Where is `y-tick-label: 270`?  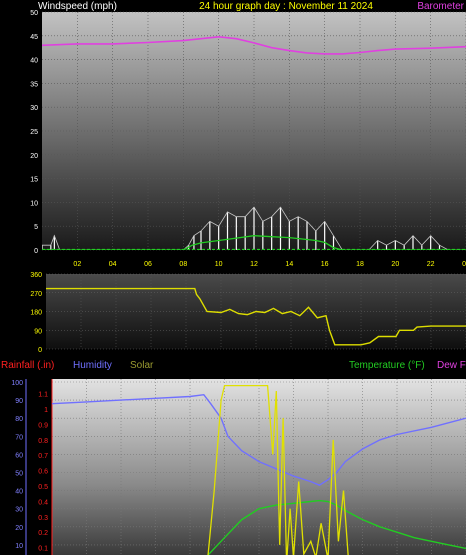 y-tick-label: 270 is located at coordinates (36, 294).